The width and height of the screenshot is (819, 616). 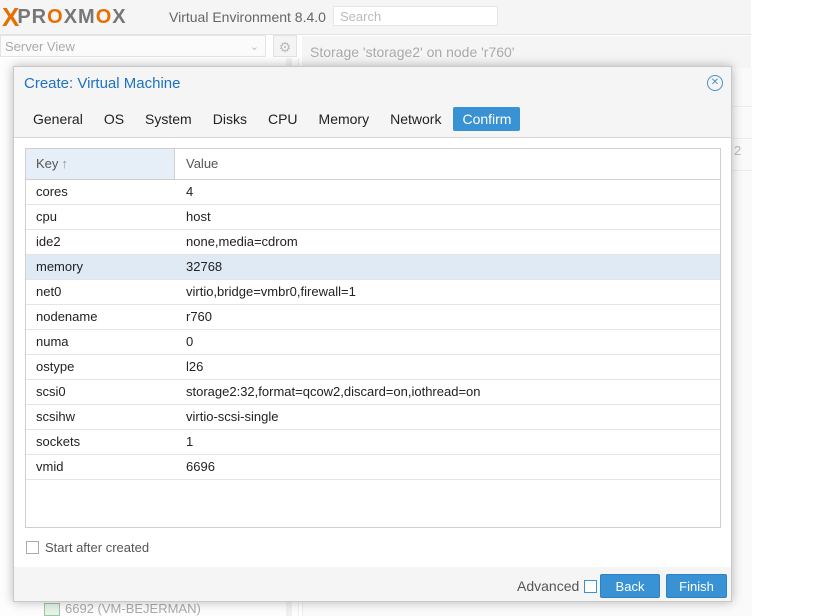 I want to click on gear-icon: ⚙, so click(x=285, y=46).